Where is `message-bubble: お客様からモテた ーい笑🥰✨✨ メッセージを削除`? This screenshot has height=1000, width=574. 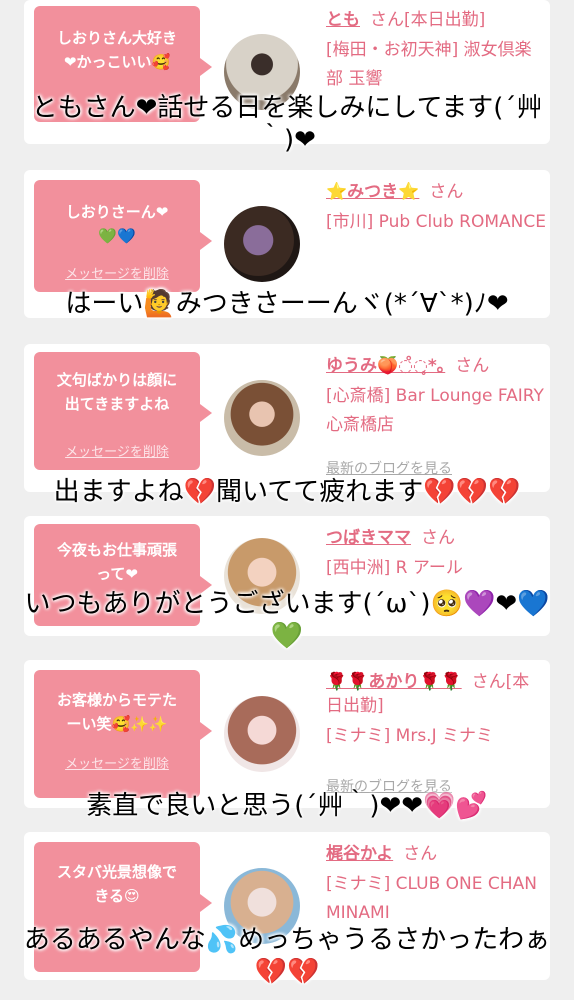 message-bubble: お客様からモテた ーい笑🥰✨✨ メッセージを削除 is located at coordinates (123, 734).